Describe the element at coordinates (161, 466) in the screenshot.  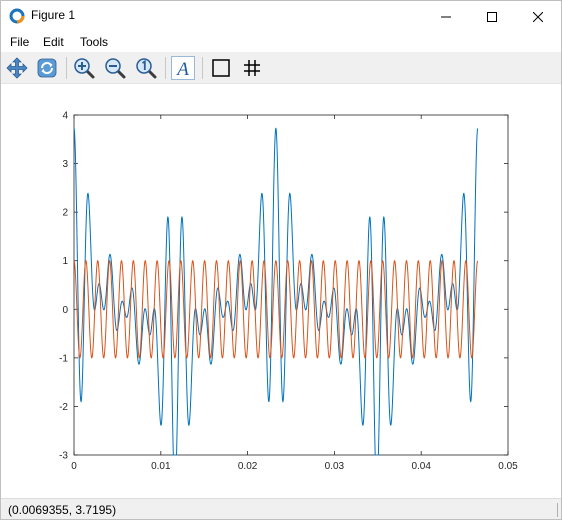
I see `x-tick-label: 0.01` at that location.